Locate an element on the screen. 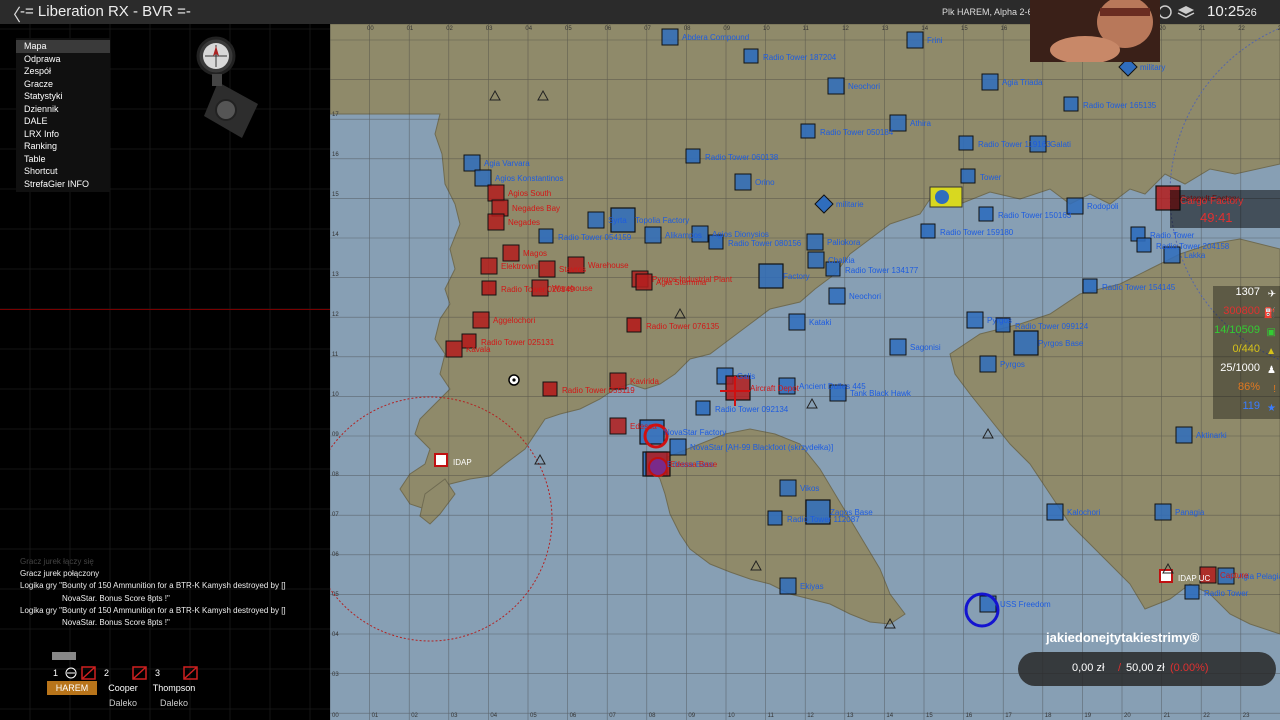  squad-member-name: HAREM is located at coordinates (72, 688).